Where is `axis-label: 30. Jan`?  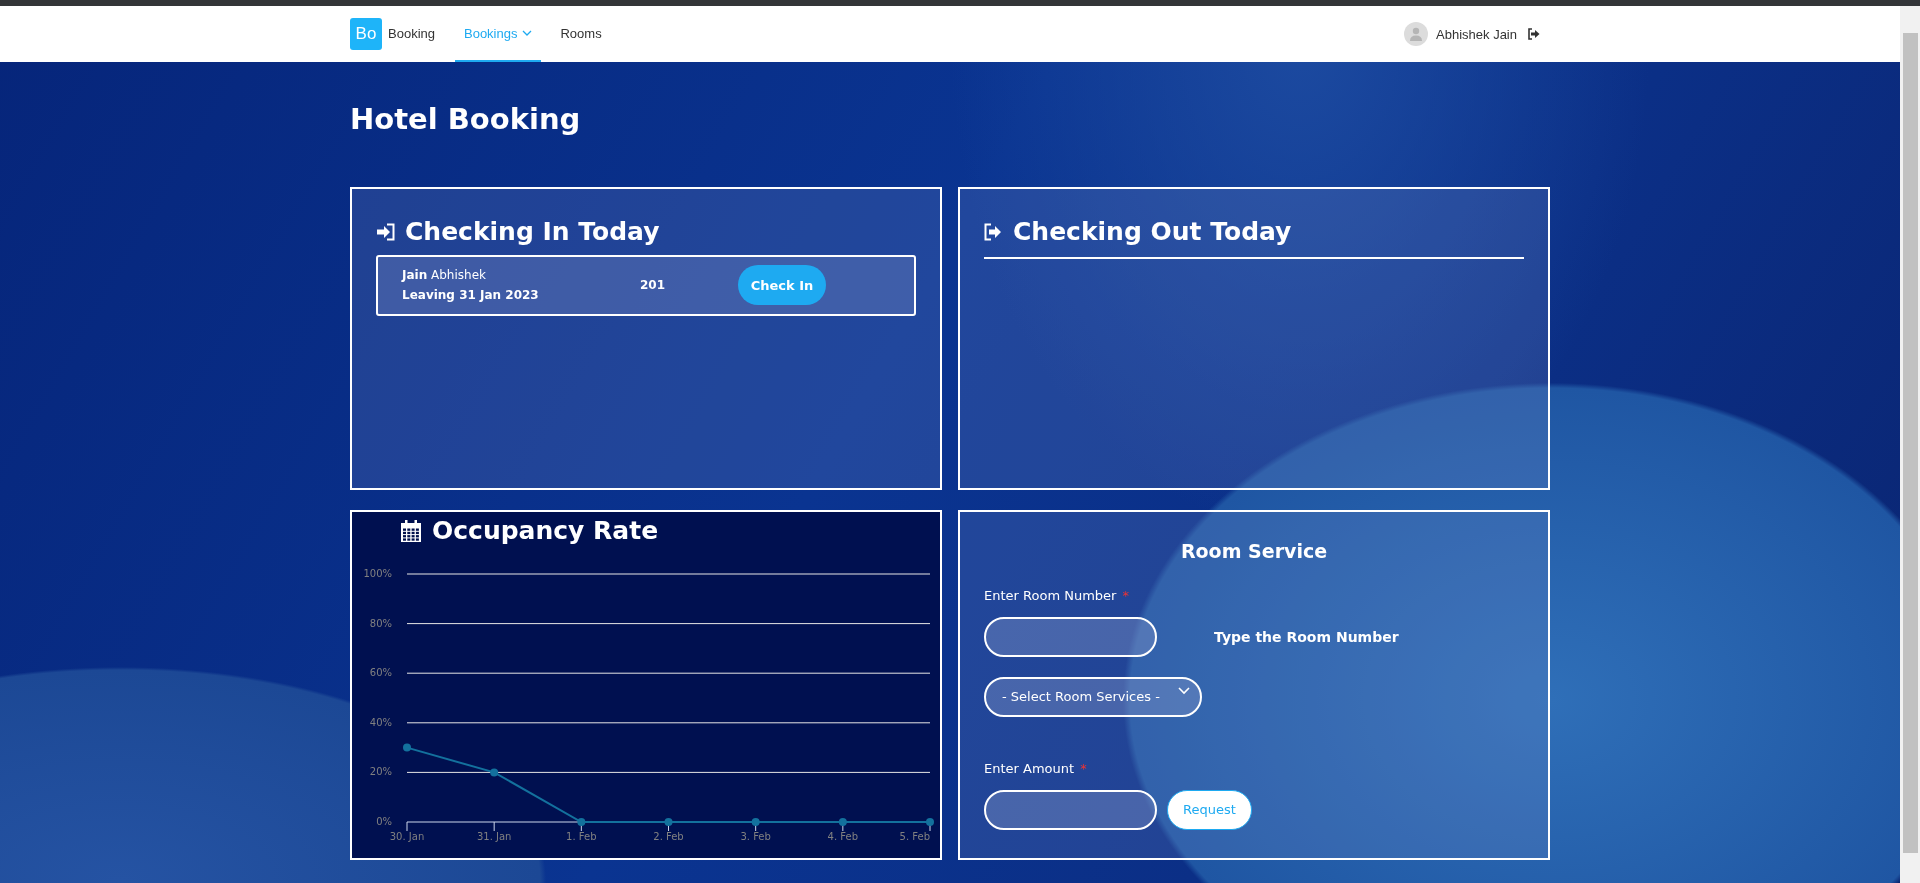 axis-label: 30. Jan is located at coordinates (407, 836).